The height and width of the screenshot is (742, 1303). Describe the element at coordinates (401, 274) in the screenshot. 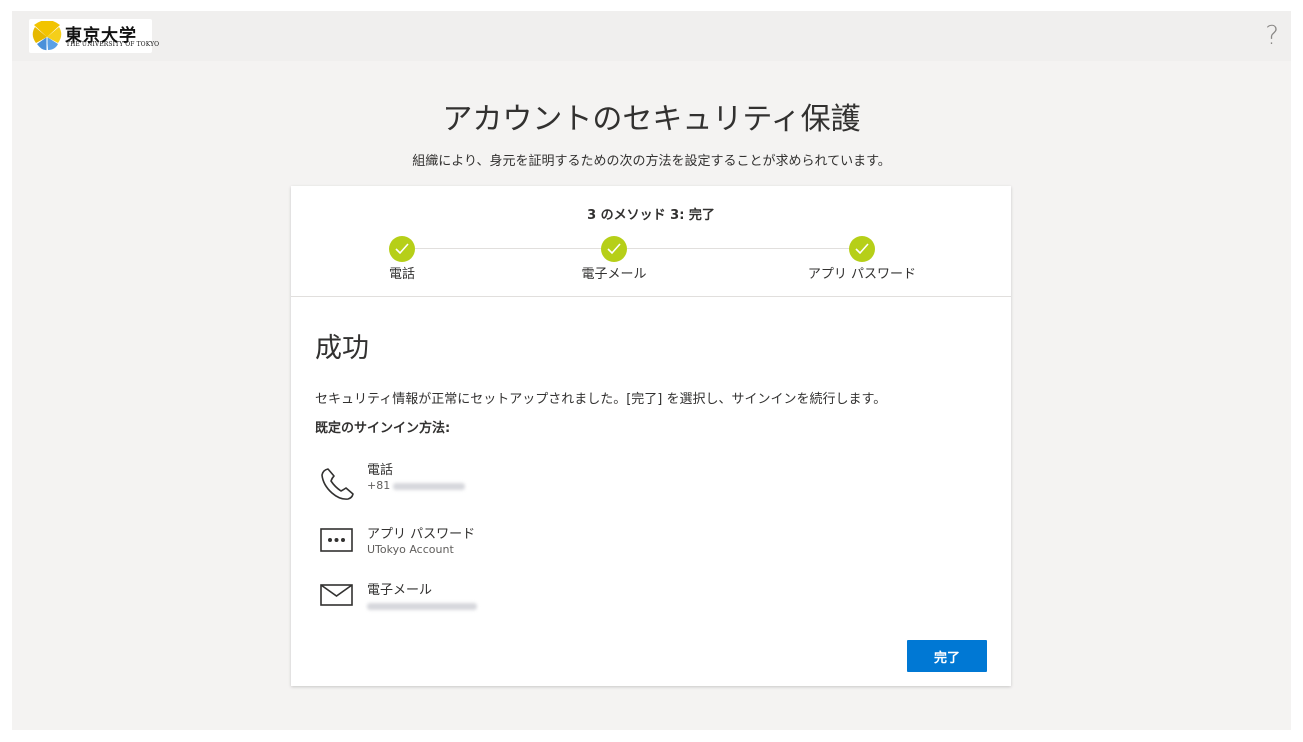

I see `step-label-phone: 電話` at that location.